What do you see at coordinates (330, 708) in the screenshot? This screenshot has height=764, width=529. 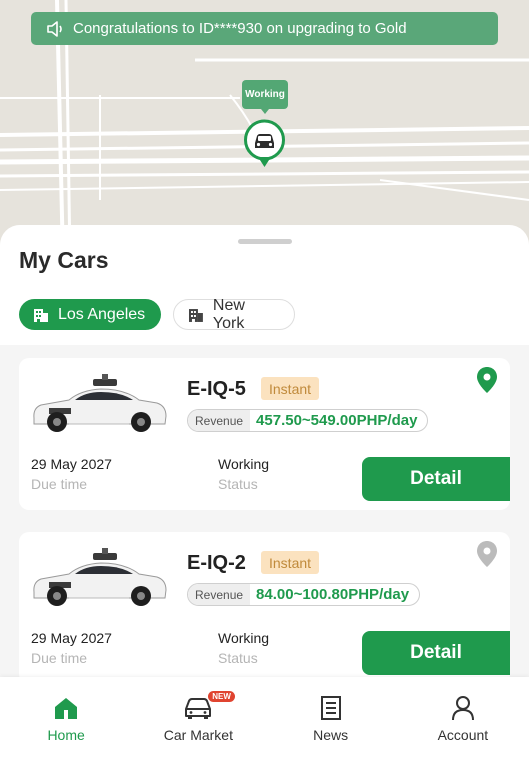 I see `news-icon` at bounding box center [330, 708].